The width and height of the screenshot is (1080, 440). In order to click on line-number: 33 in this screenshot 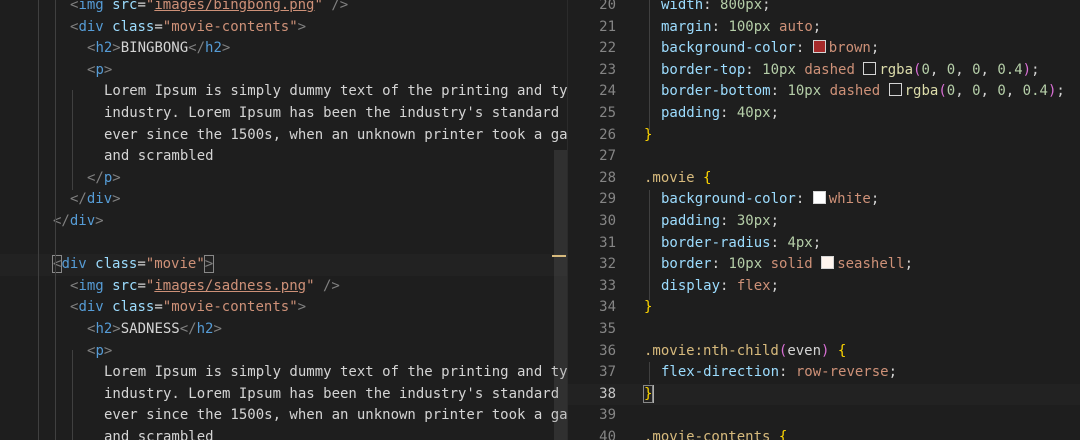, I will do `click(606, 287)`.